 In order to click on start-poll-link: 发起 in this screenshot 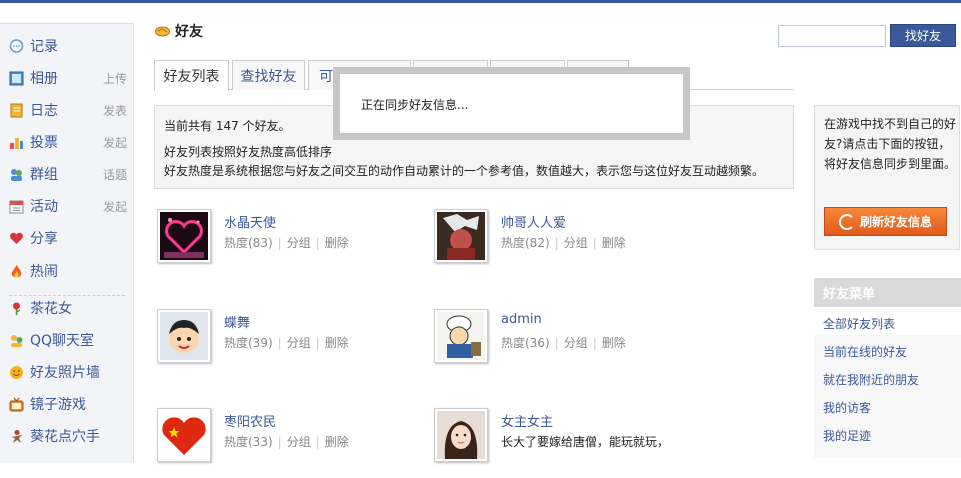, I will do `click(115, 142)`.